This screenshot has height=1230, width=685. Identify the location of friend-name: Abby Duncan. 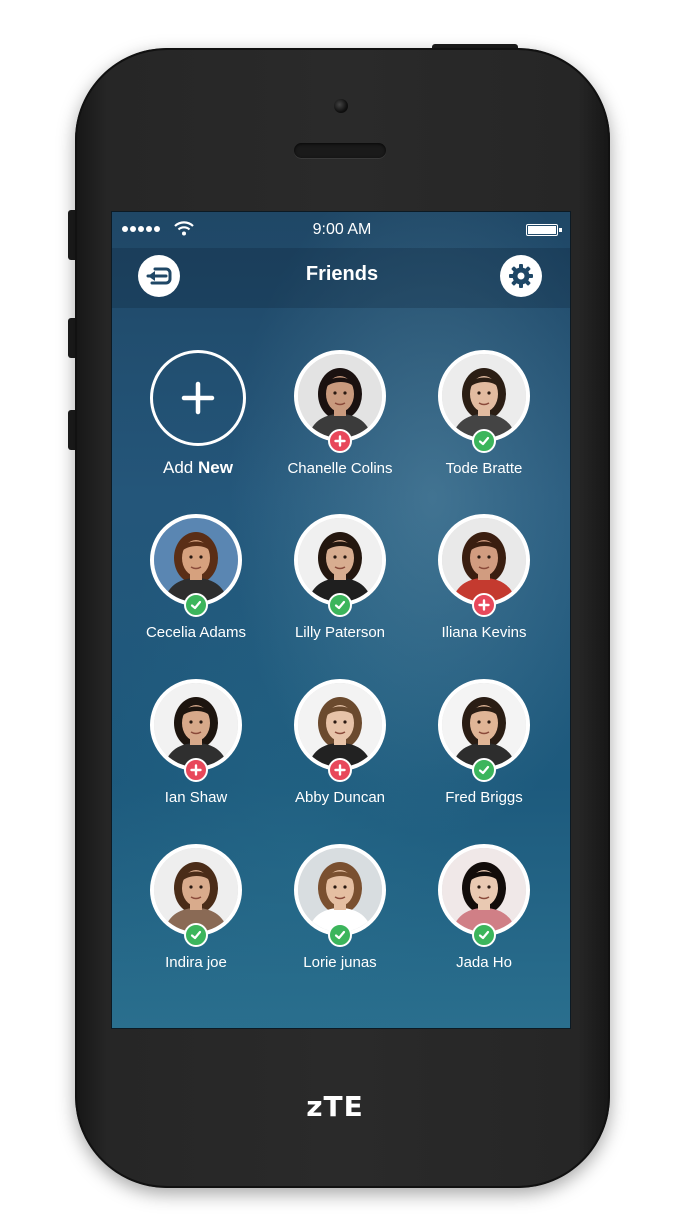
(340, 797).